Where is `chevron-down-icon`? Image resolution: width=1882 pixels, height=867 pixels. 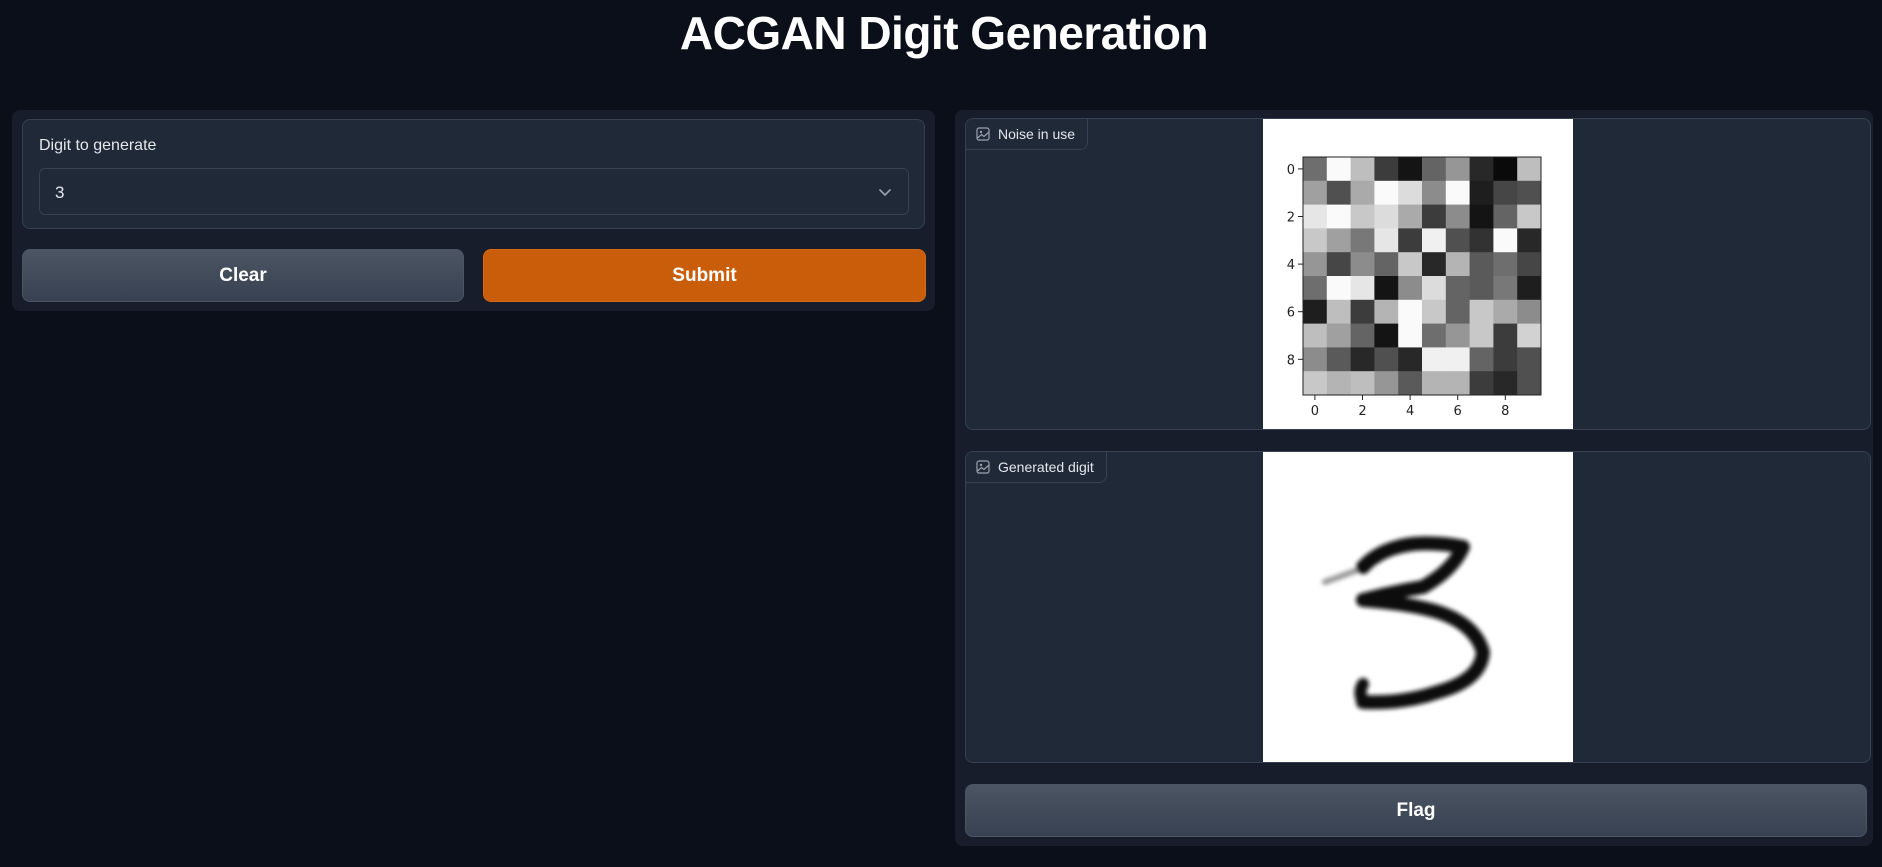 chevron-down-icon is located at coordinates (885, 192).